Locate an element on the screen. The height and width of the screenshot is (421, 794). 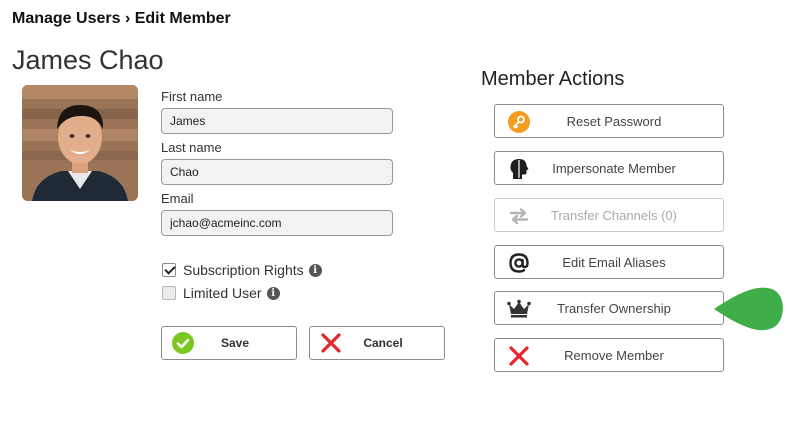
reset-password-button: Reset Password is located at coordinates (609, 121).